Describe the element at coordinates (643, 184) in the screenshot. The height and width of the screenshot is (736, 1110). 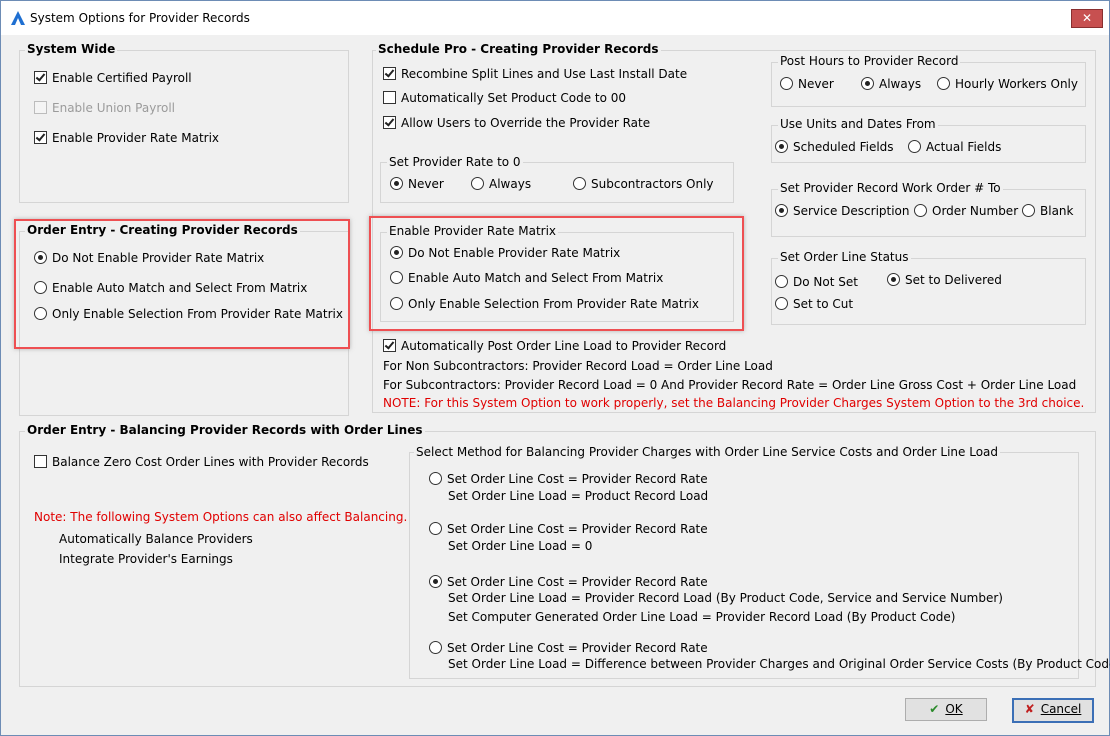
I see `set-rate-subcontractors-radio: Subcontractors Only` at that location.